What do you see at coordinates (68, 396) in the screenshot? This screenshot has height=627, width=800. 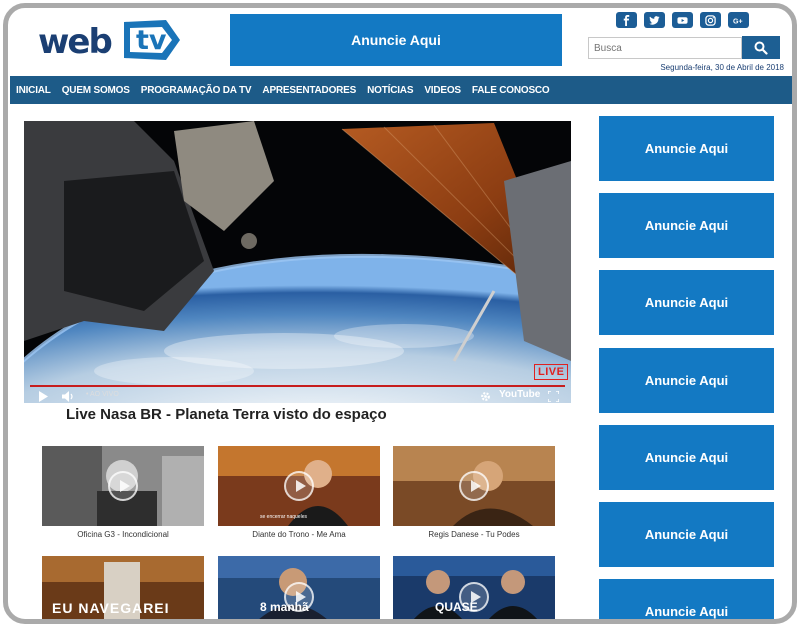 I see `volume-icon` at bounding box center [68, 396].